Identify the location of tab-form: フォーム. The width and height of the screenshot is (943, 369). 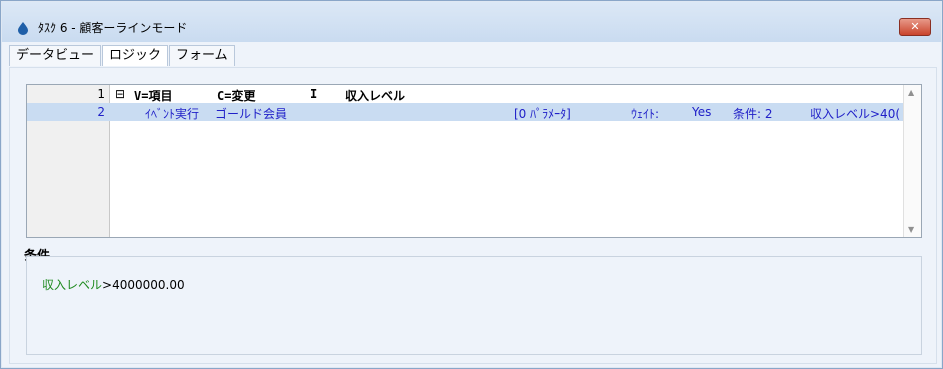
(202, 55).